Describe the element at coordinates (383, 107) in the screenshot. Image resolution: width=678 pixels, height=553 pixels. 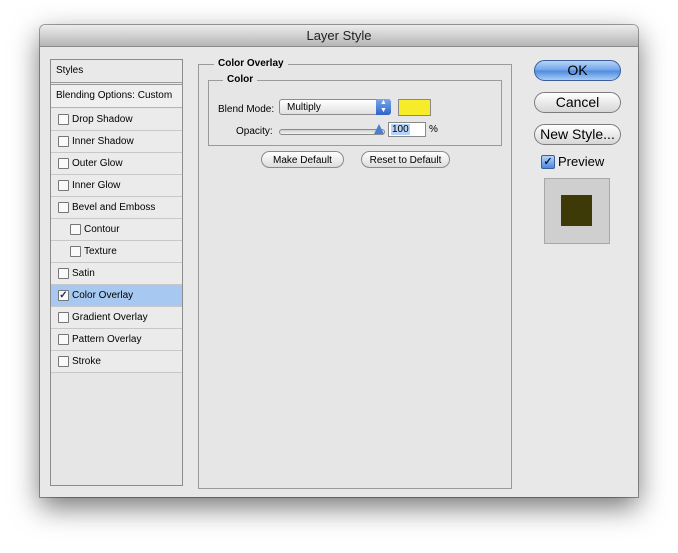
I see `select-arrows-icon: ▲ ▼` at that location.